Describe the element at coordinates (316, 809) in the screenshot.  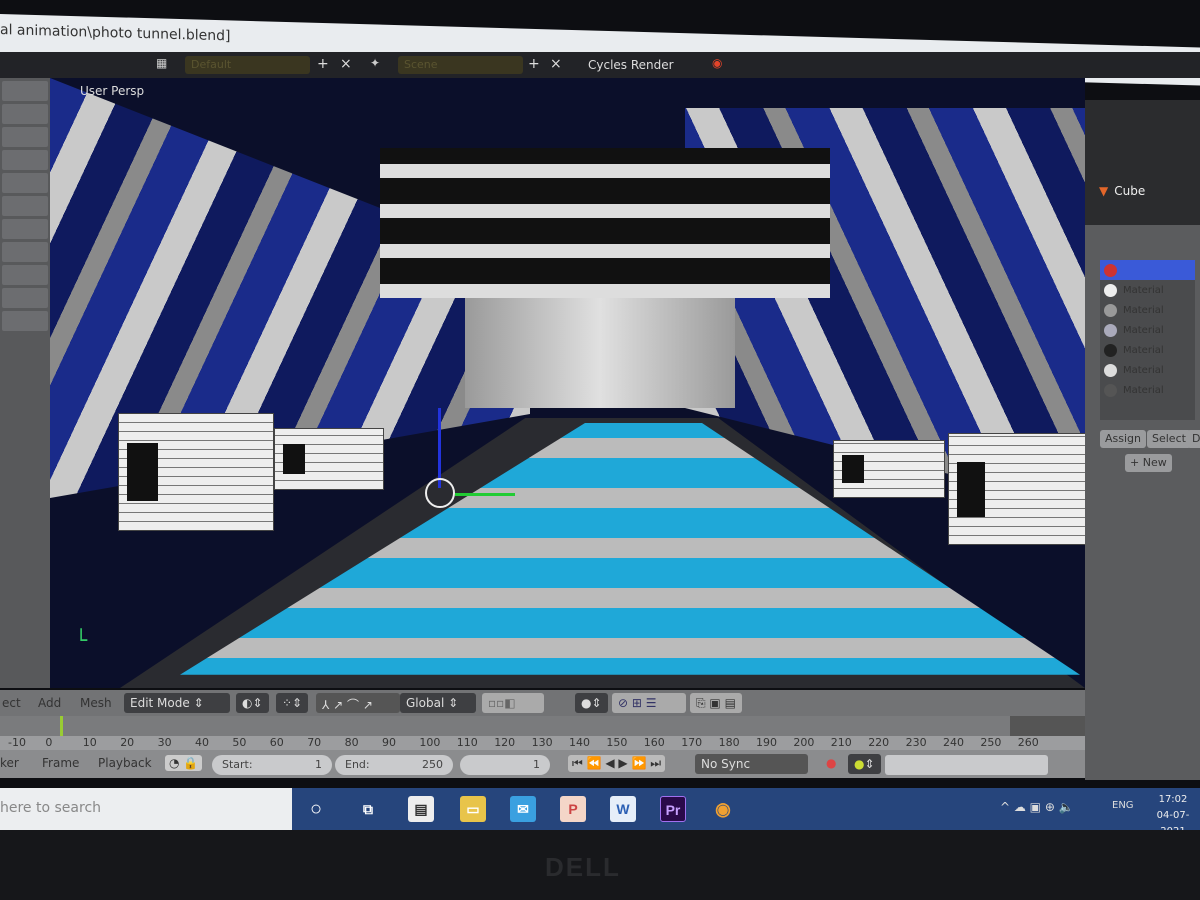
I see `cortana-icon: ○` at that location.